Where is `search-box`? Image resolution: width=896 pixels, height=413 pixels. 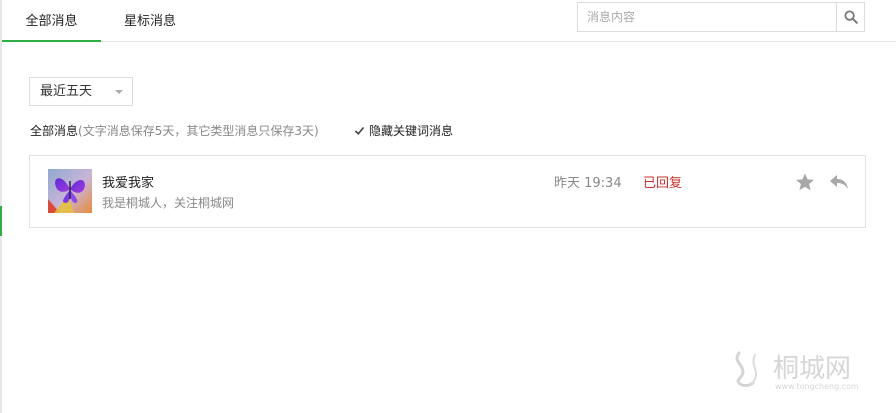
search-box is located at coordinates (721, 17).